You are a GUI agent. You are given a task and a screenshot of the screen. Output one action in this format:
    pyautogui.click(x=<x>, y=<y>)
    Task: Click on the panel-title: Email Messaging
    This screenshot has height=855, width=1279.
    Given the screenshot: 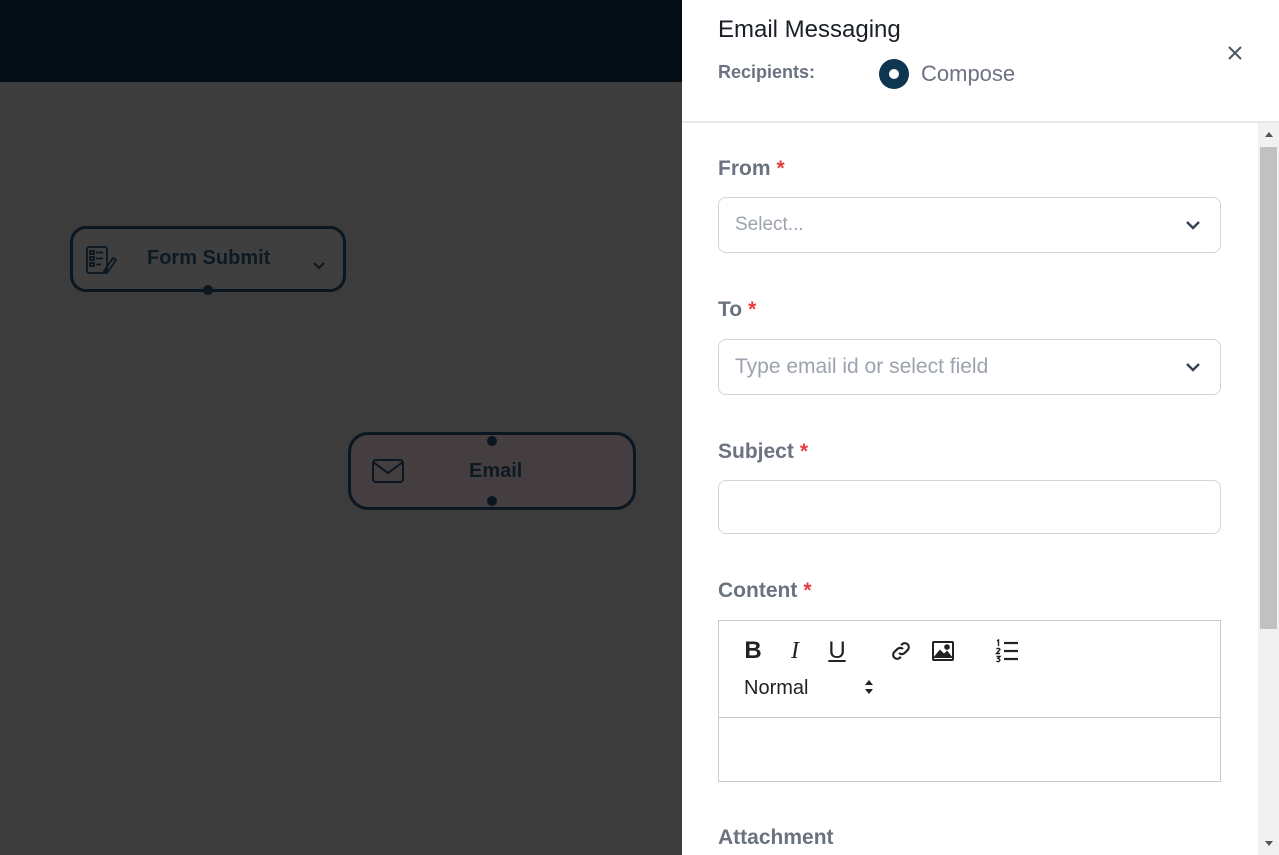 What is the action you would take?
    pyautogui.click(x=809, y=29)
    